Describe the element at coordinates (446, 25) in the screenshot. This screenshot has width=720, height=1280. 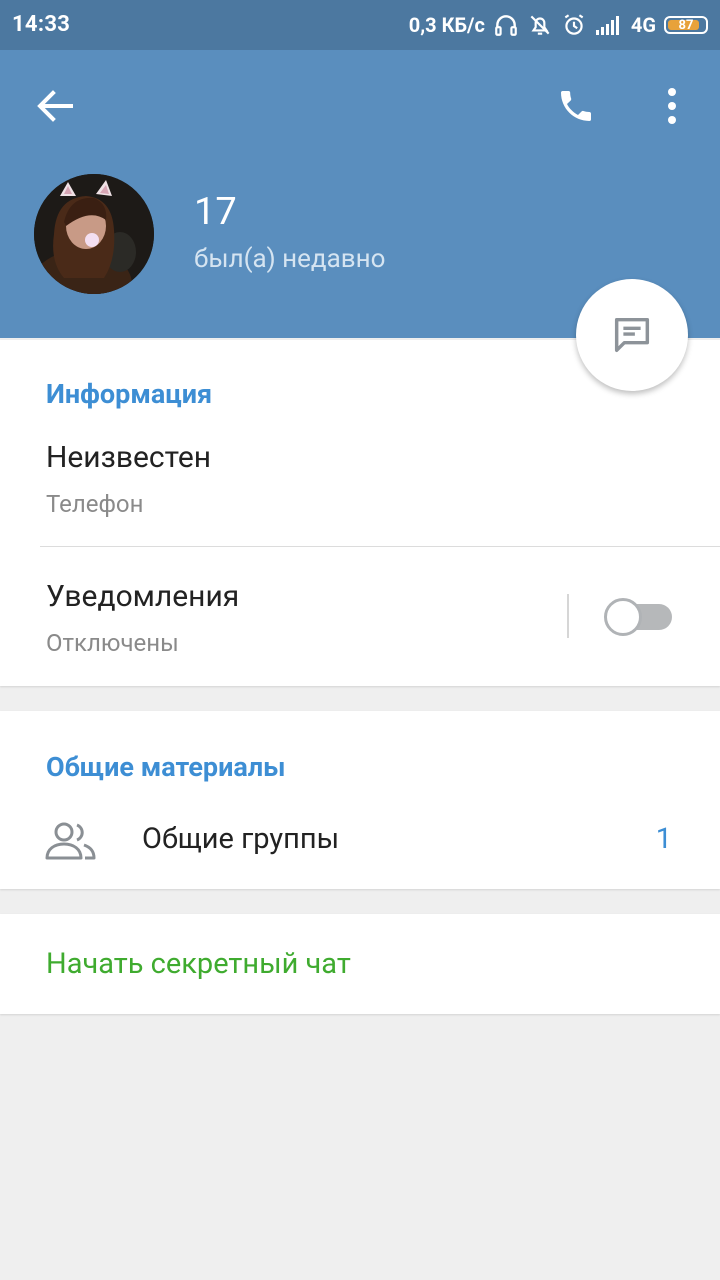
I see `net-speed: 0,3 КБ/с` at that location.